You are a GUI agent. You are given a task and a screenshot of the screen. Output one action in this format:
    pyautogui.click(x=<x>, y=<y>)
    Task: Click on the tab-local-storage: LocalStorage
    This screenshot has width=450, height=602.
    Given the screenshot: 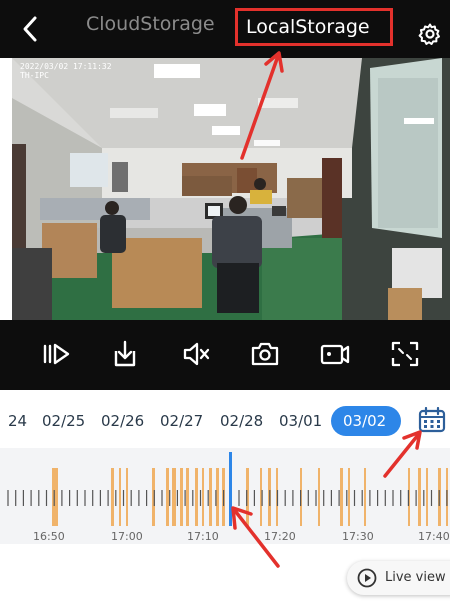 What is the action you would take?
    pyautogui.click(x=314, y=27)
    